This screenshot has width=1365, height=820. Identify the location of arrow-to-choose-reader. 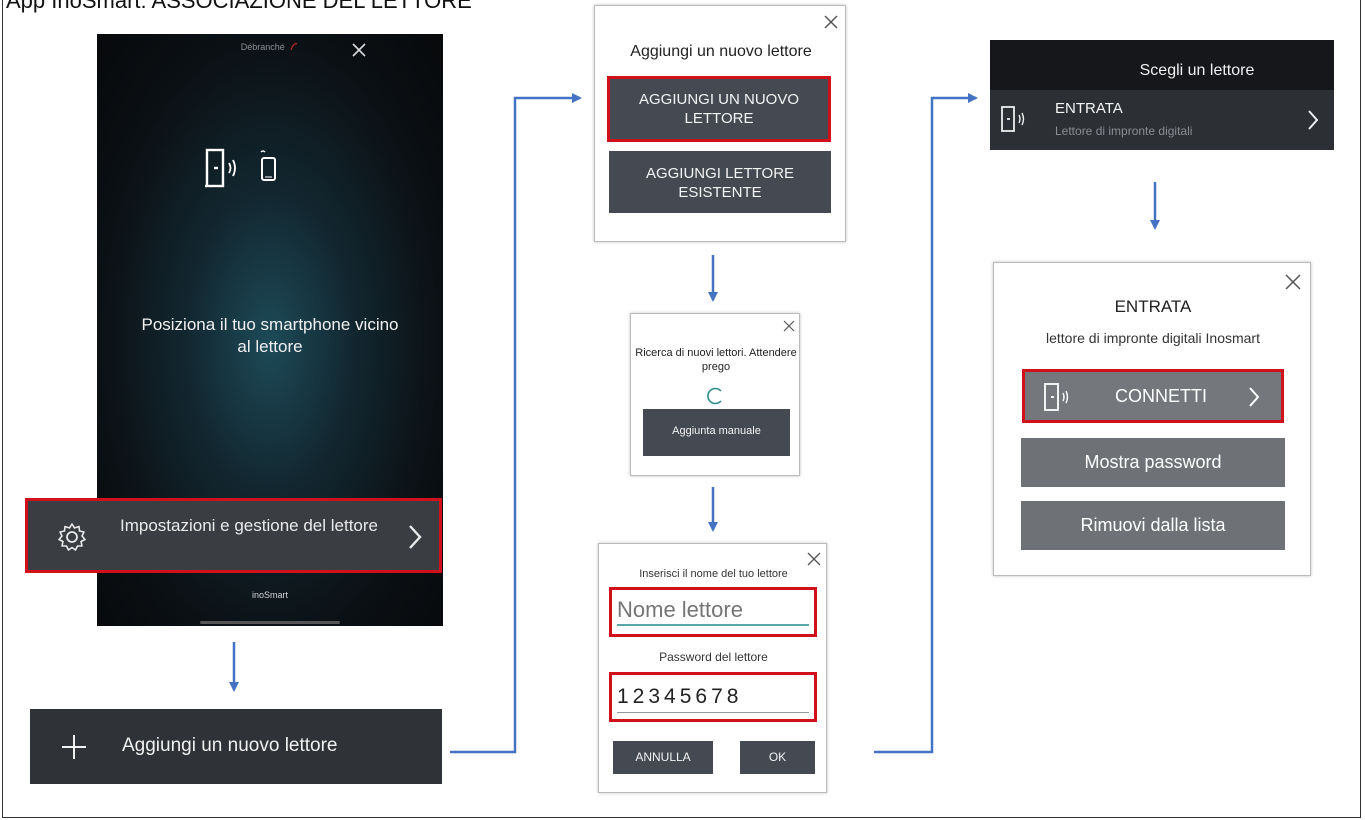
(926, 423).